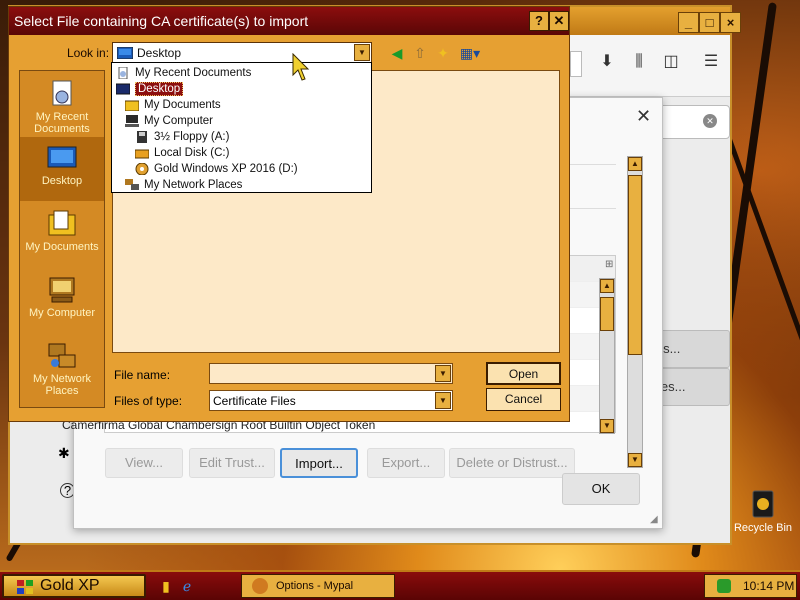 This screenshot has width=800, height=600. I want to click on place-my-computer: My Computer, so click(62, 301).